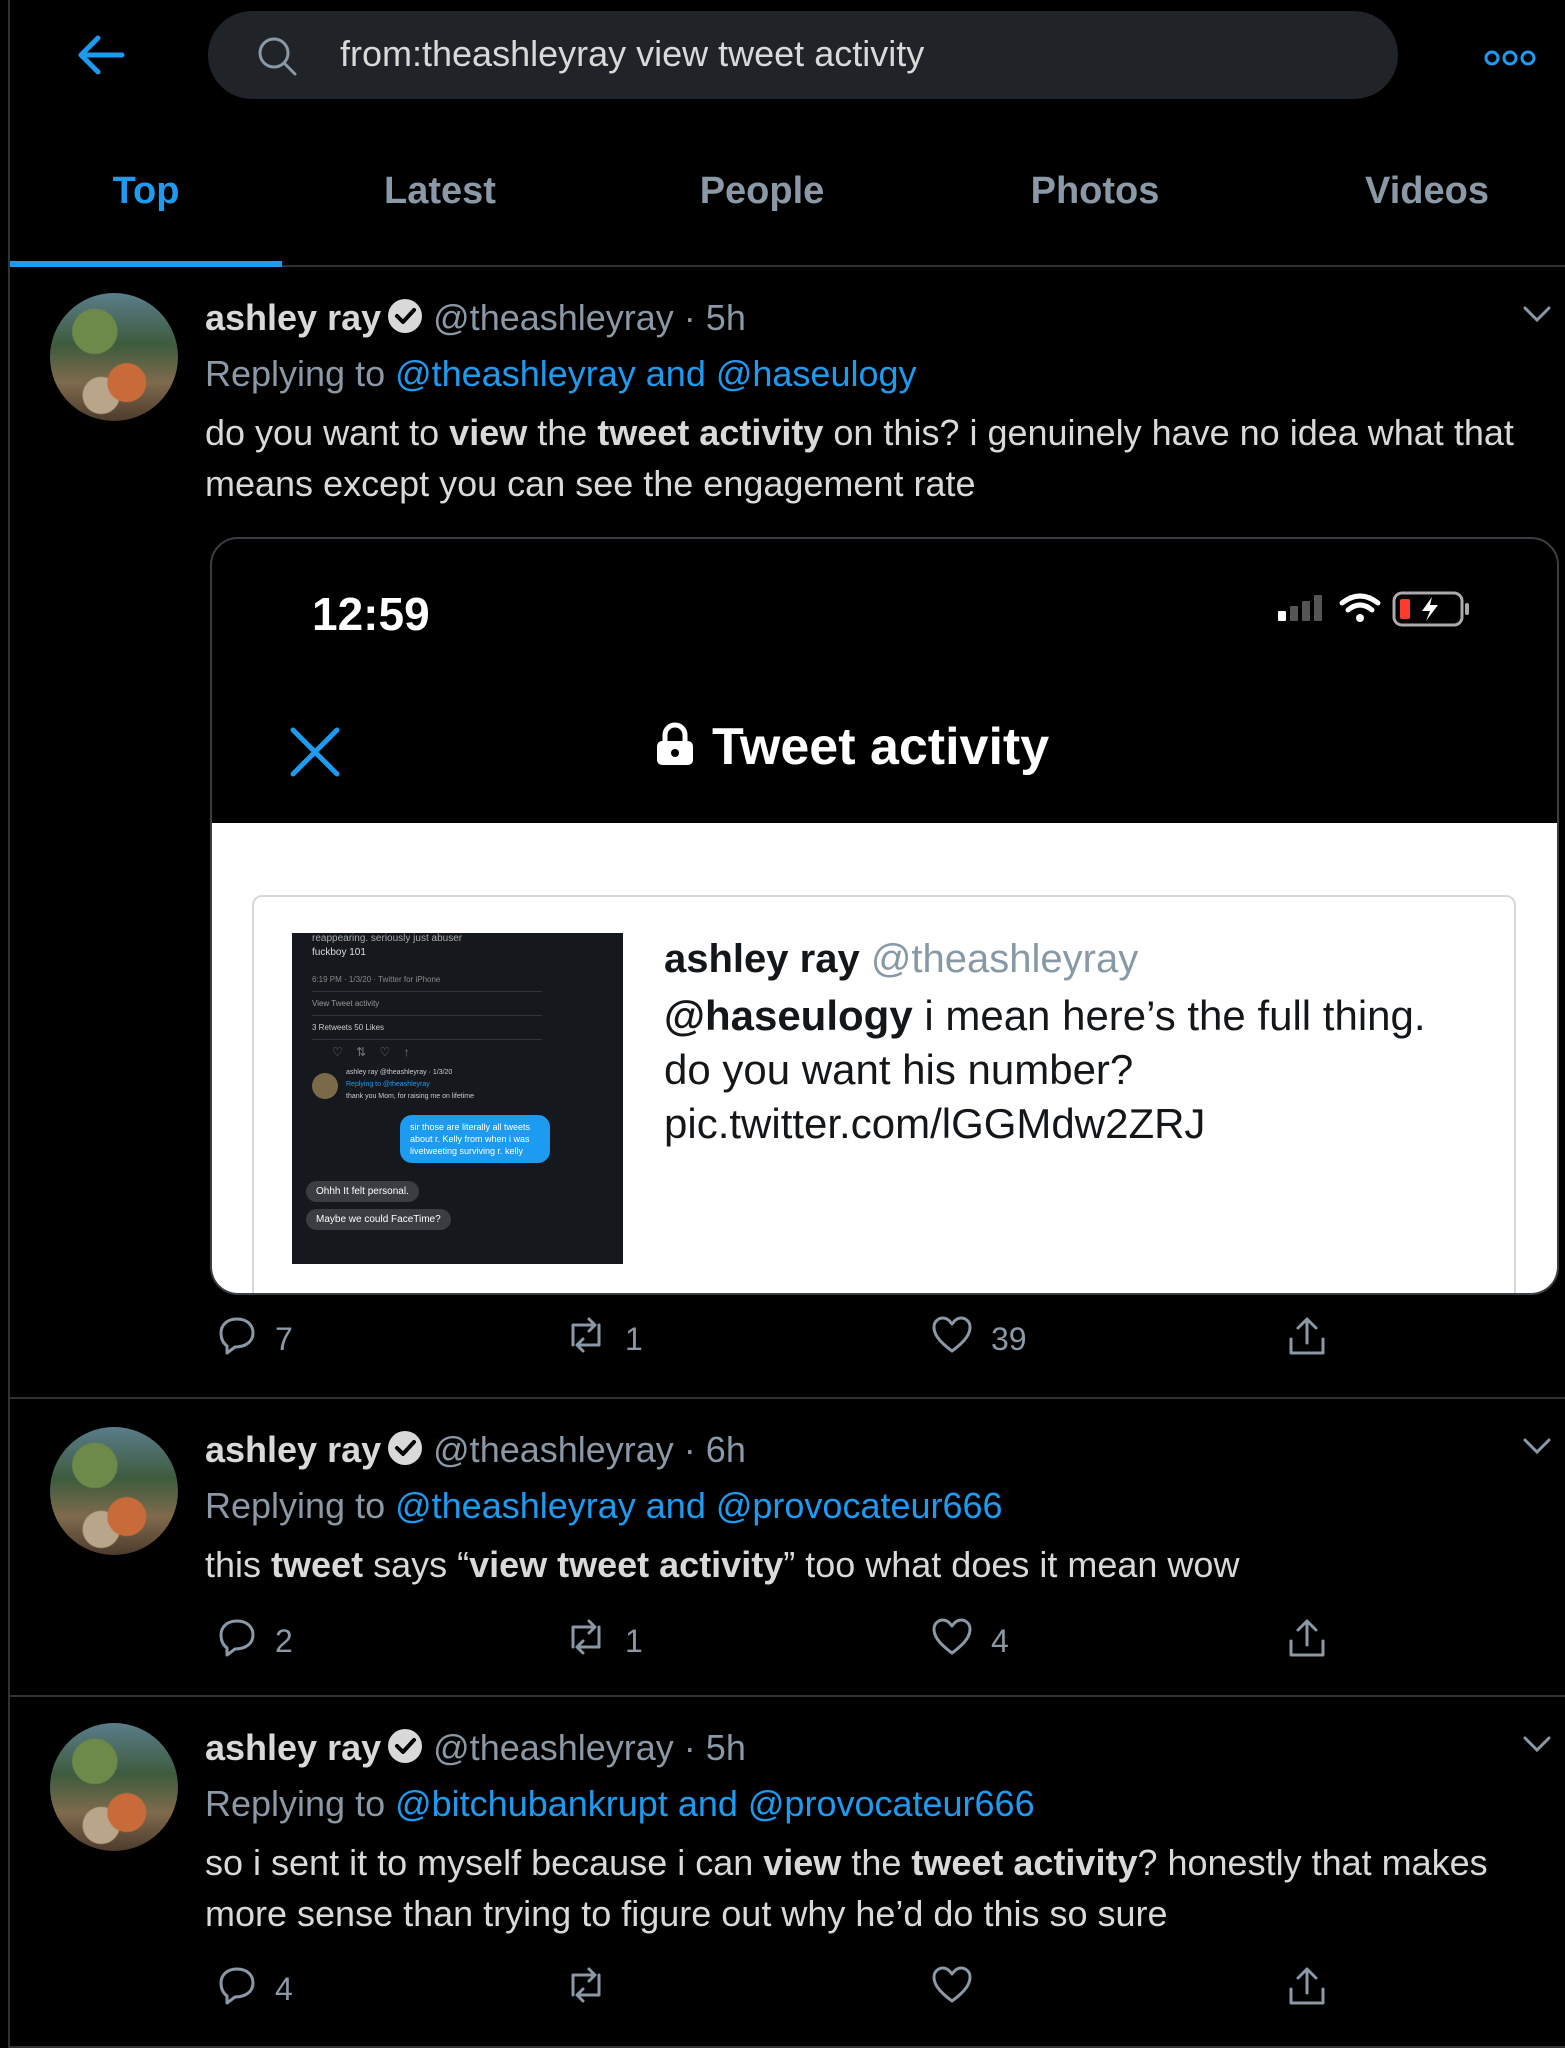 The height and width of the screenshot is (2048, 1565). I want to click on thumb-text: ashley ray @theashleyray · 1/3/20, so click(399, 1072).